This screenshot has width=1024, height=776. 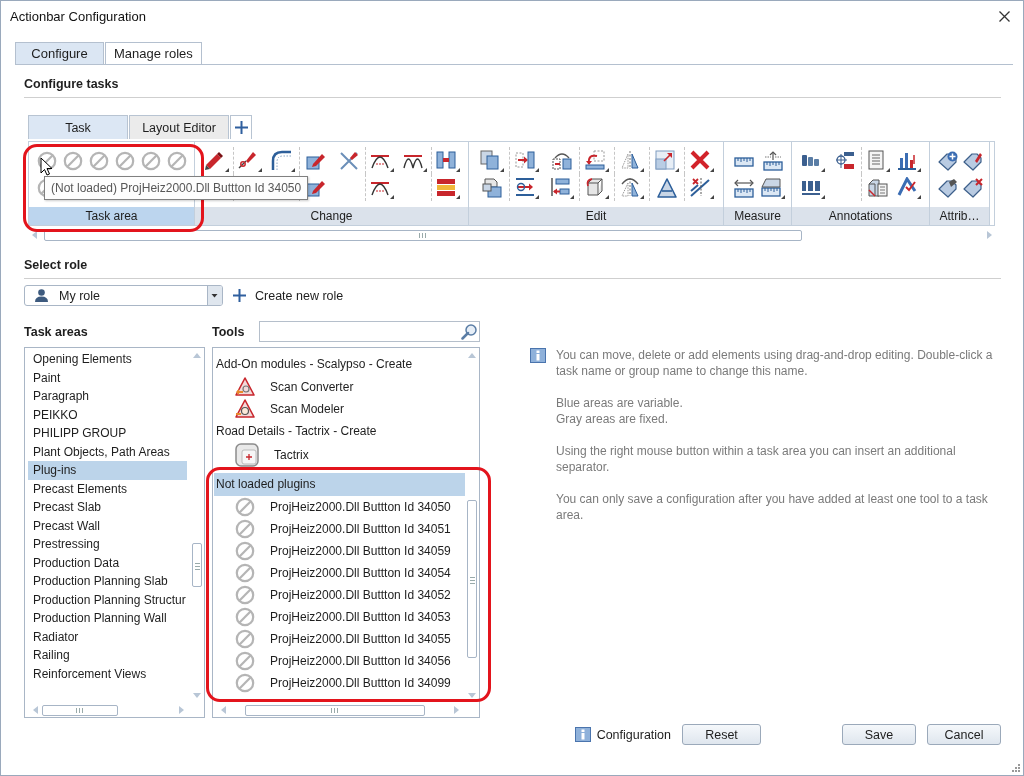 I want to click on tag-delete-icon, so click(x=972, y=187).